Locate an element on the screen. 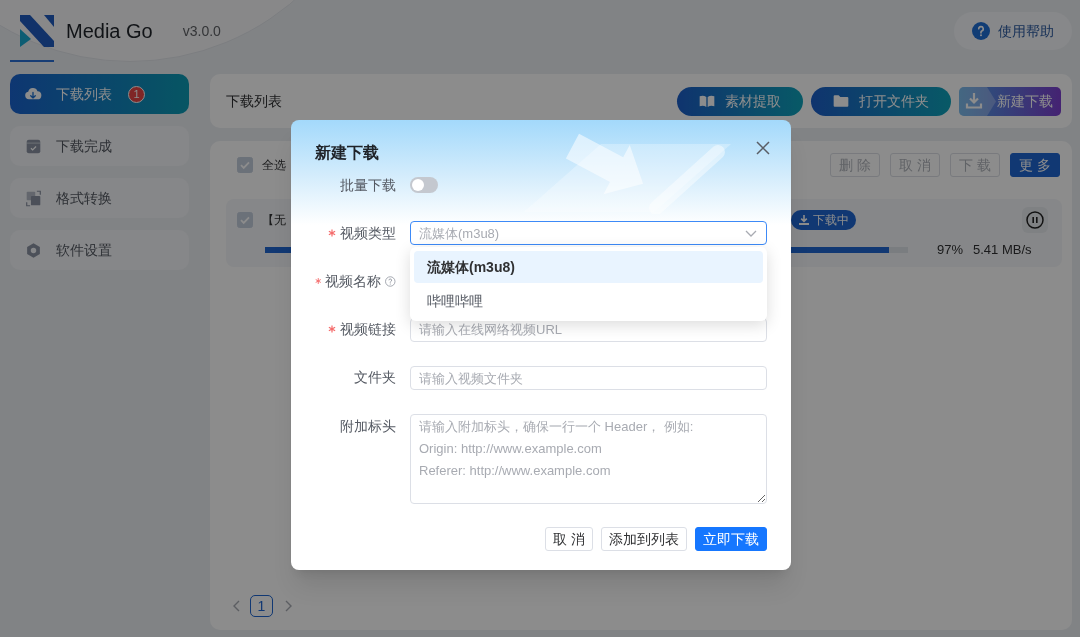  dropdown-option: 流媒体(m3u8) is located at coordinates (588, 267).